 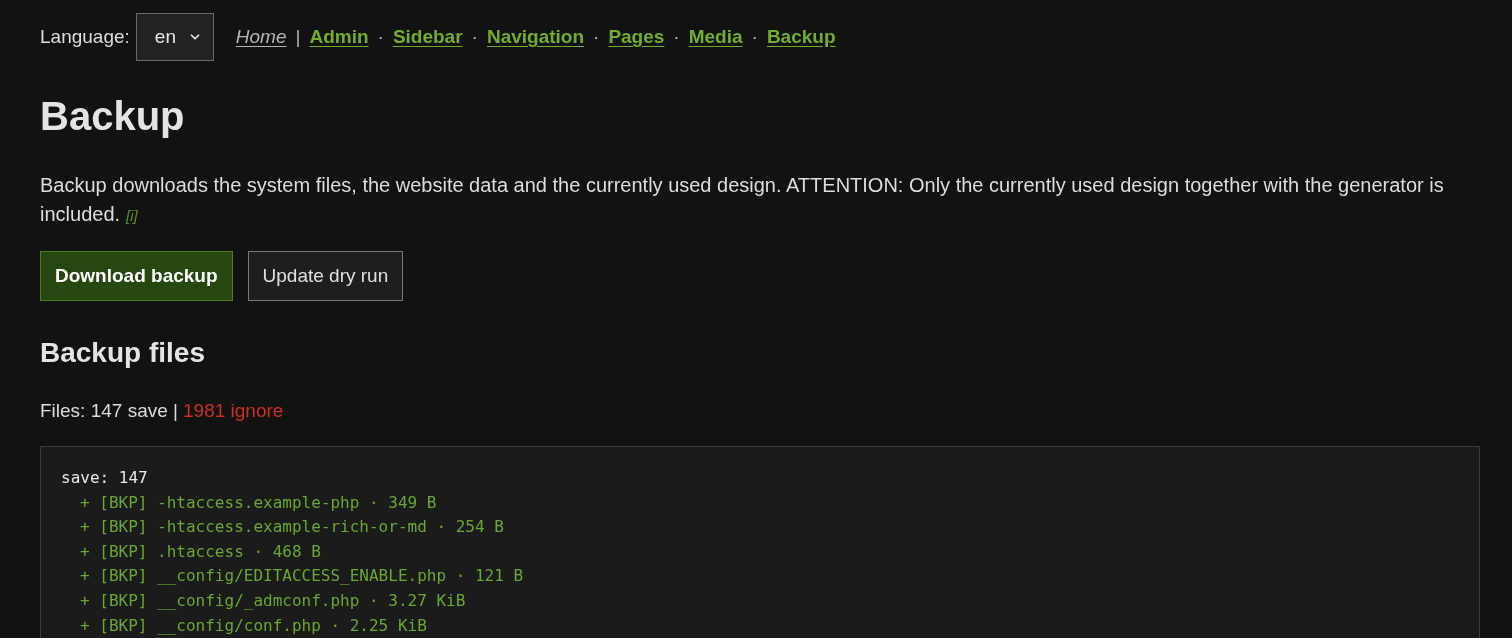 I want to click on dry-run-button: Update dry run, so click(x=325, y=276).